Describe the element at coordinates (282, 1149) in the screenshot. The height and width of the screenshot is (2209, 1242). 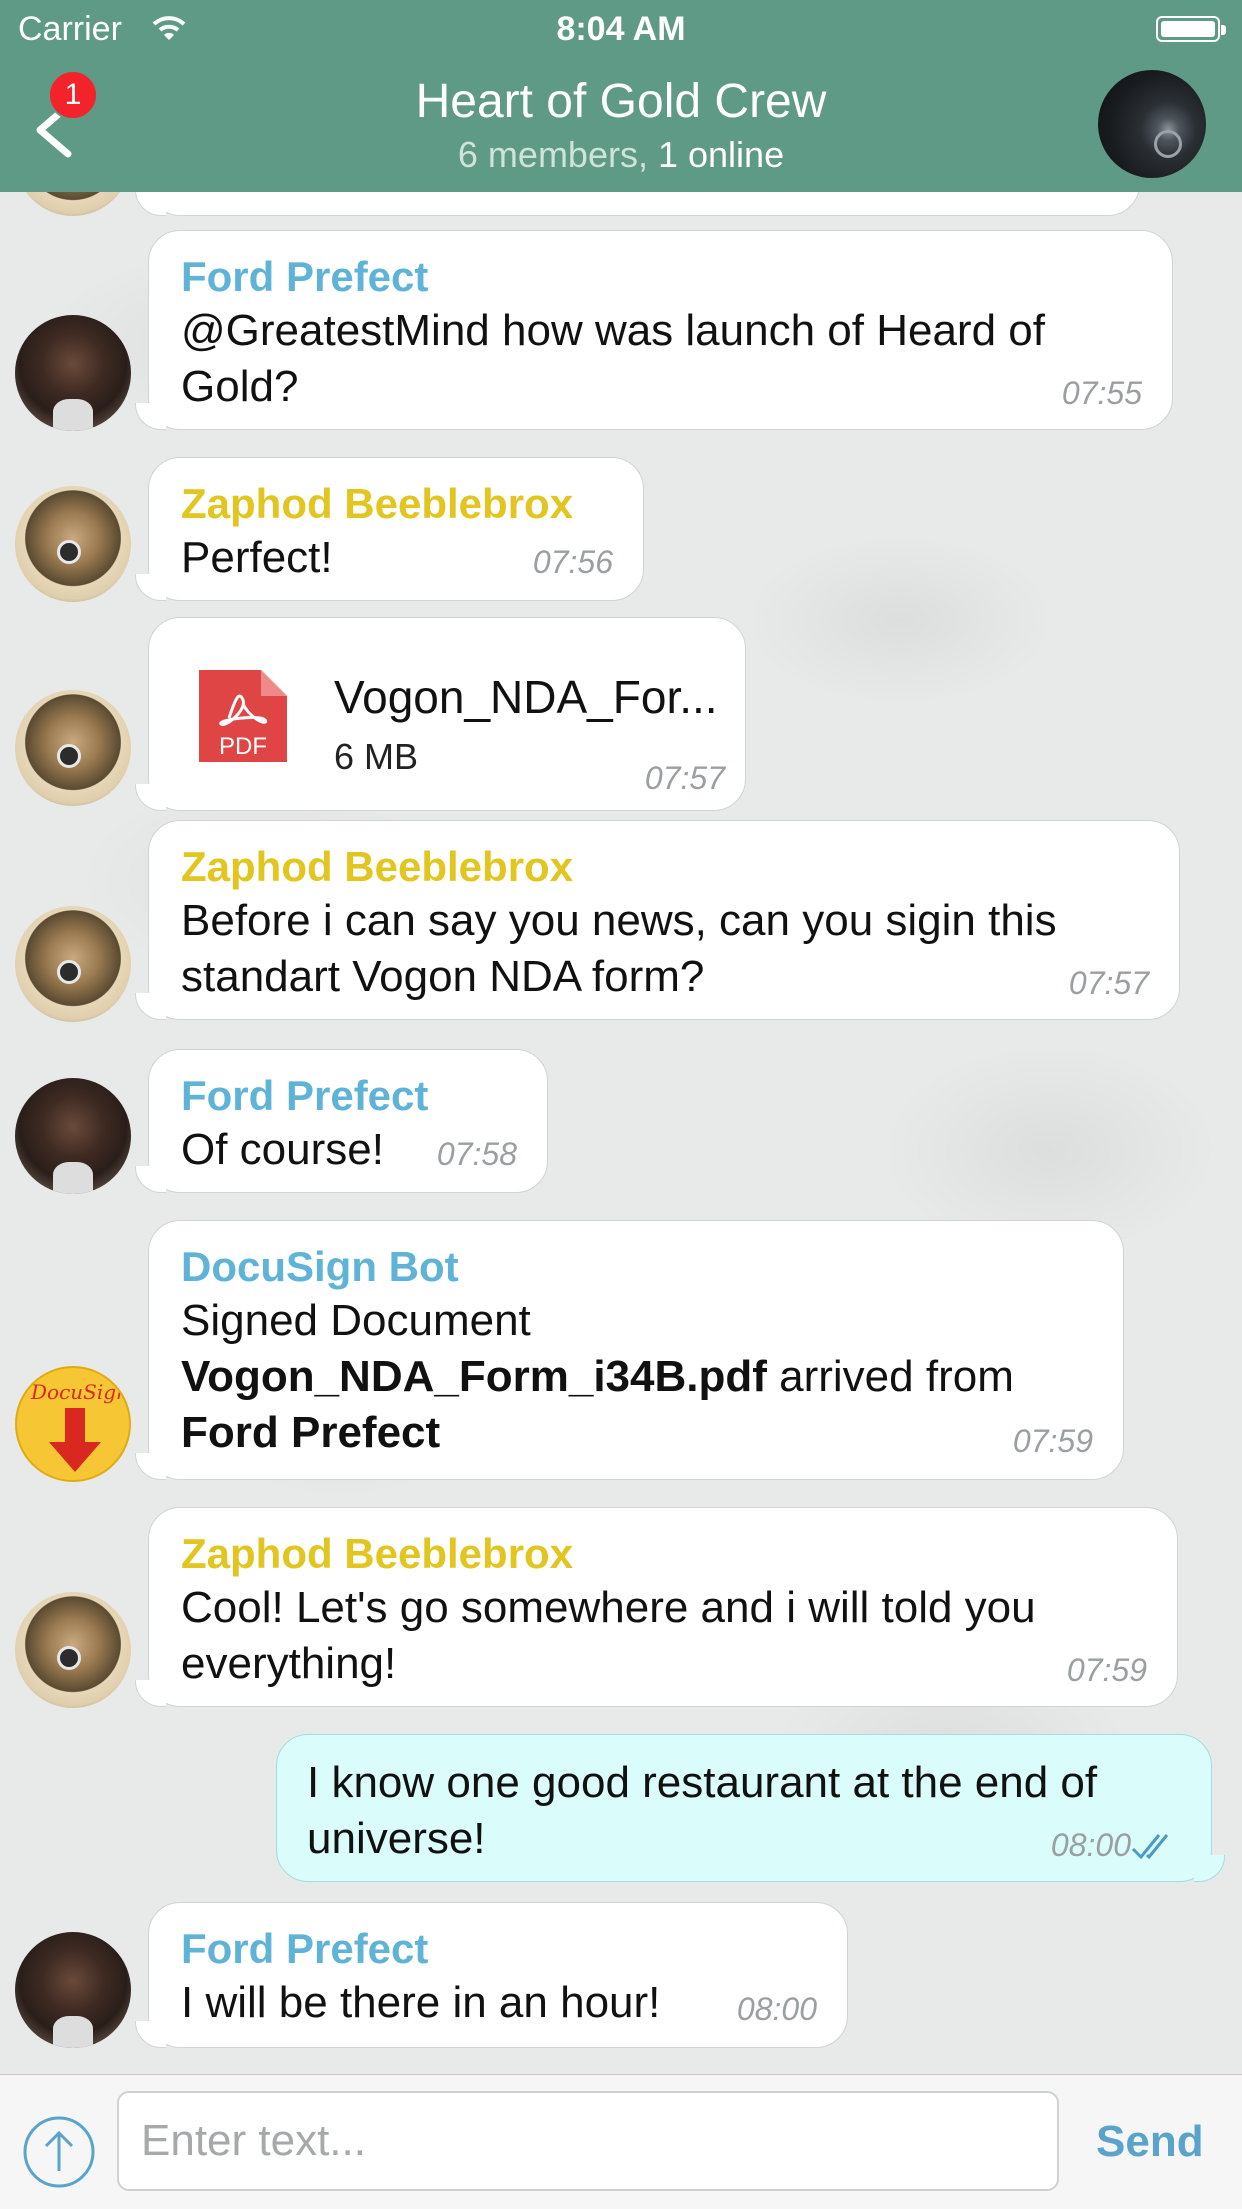
I see `message-text-line: Of course!` at that location.